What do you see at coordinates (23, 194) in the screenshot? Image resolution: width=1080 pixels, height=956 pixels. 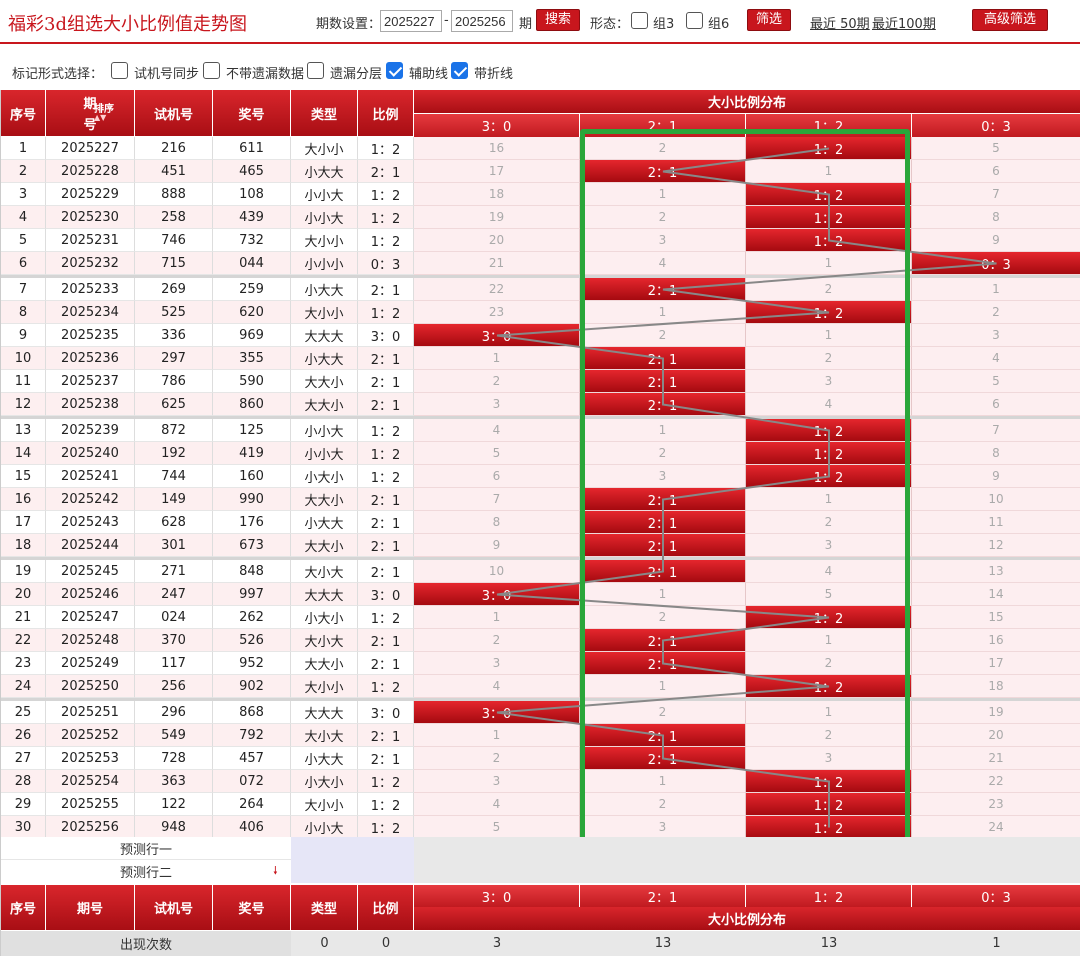 I see `cell-seq: 3` at bounding box center [23, 194].